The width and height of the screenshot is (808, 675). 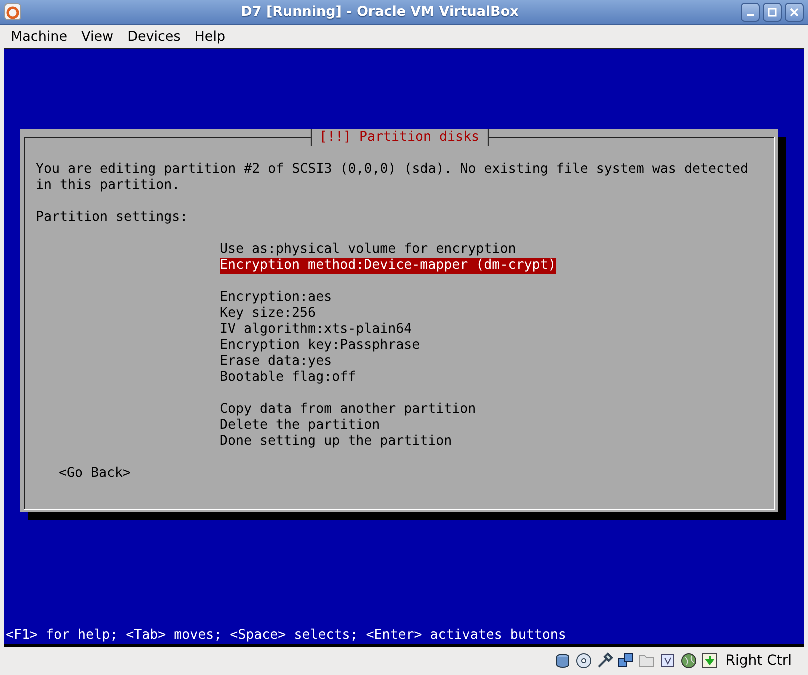 What do you see at coordinates (689, 661) in the screenshot?
I see `globe-icon` at bounding box center [689, 661].